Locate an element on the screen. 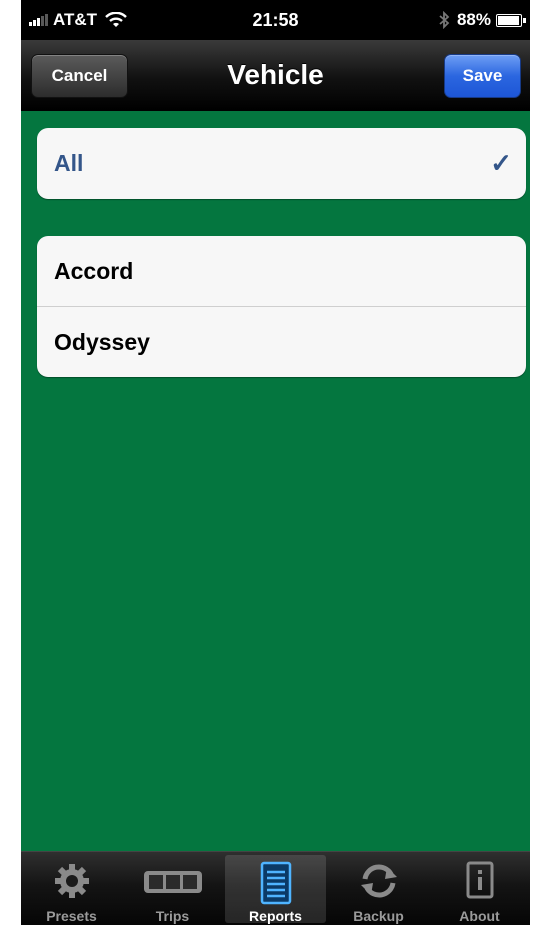 The width and height of the screenshot is (549, 925). bluetooth-icon is located at coordinates (444, 20).